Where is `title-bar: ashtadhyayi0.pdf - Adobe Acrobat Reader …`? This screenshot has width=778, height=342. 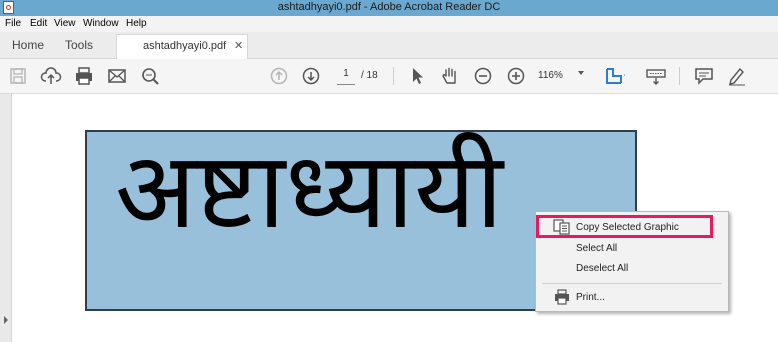 title-bar: ashtadhyayi0.pdf - Adobe Acrobat Reader … is located at coordinates (389, 8).